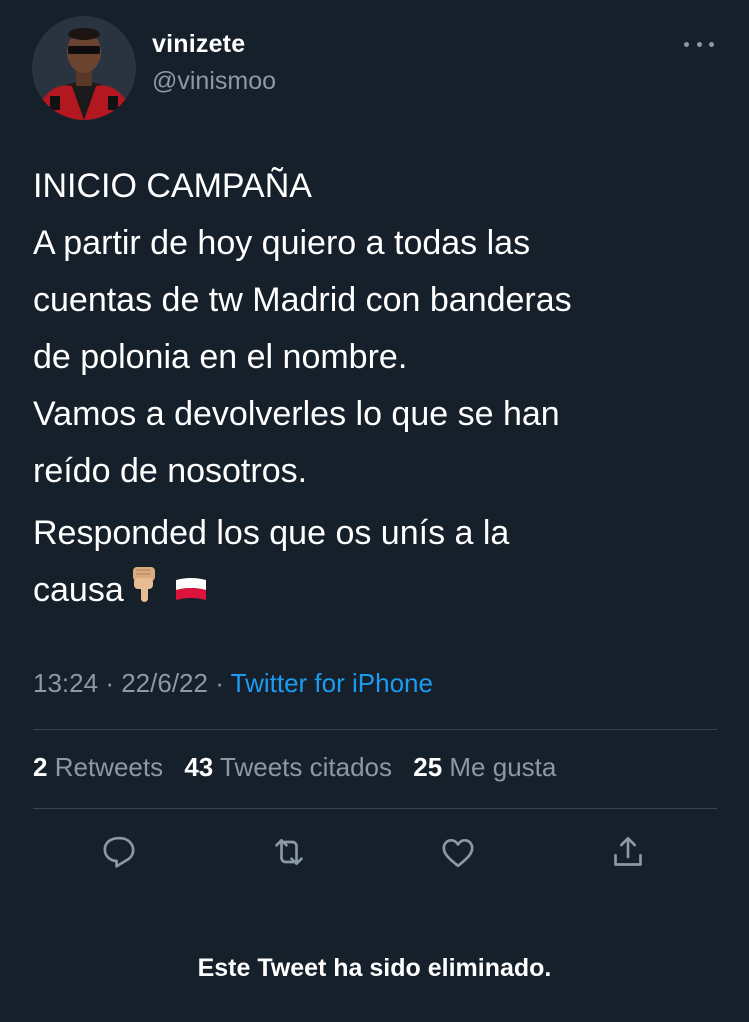 Image resolution: width=749 pixels, height=1022 pixels. What do you see at coordinates (332, 683) in the screenshot?
I see `tweet-source-link: Twitter for iPhone` at bounding box center [332, 683].